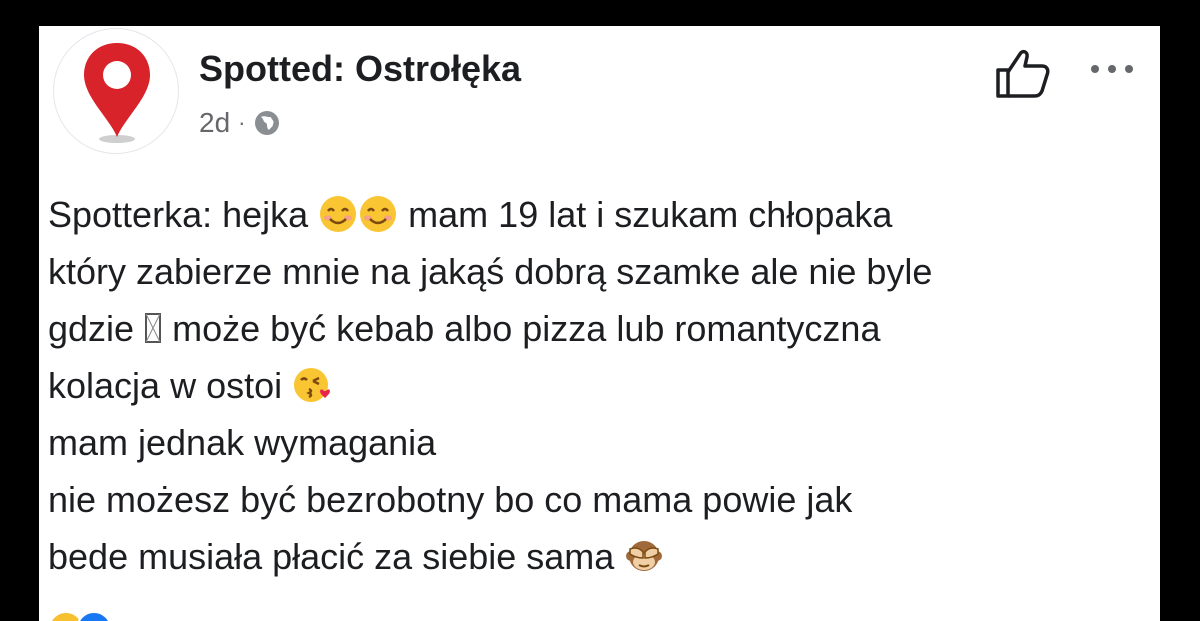 The height and width of the screenshot is (621, 1200). Describe the element at coordinates (644, 556) in the screenshot. I see `see-no-evil-monkey-emoji` at that location.